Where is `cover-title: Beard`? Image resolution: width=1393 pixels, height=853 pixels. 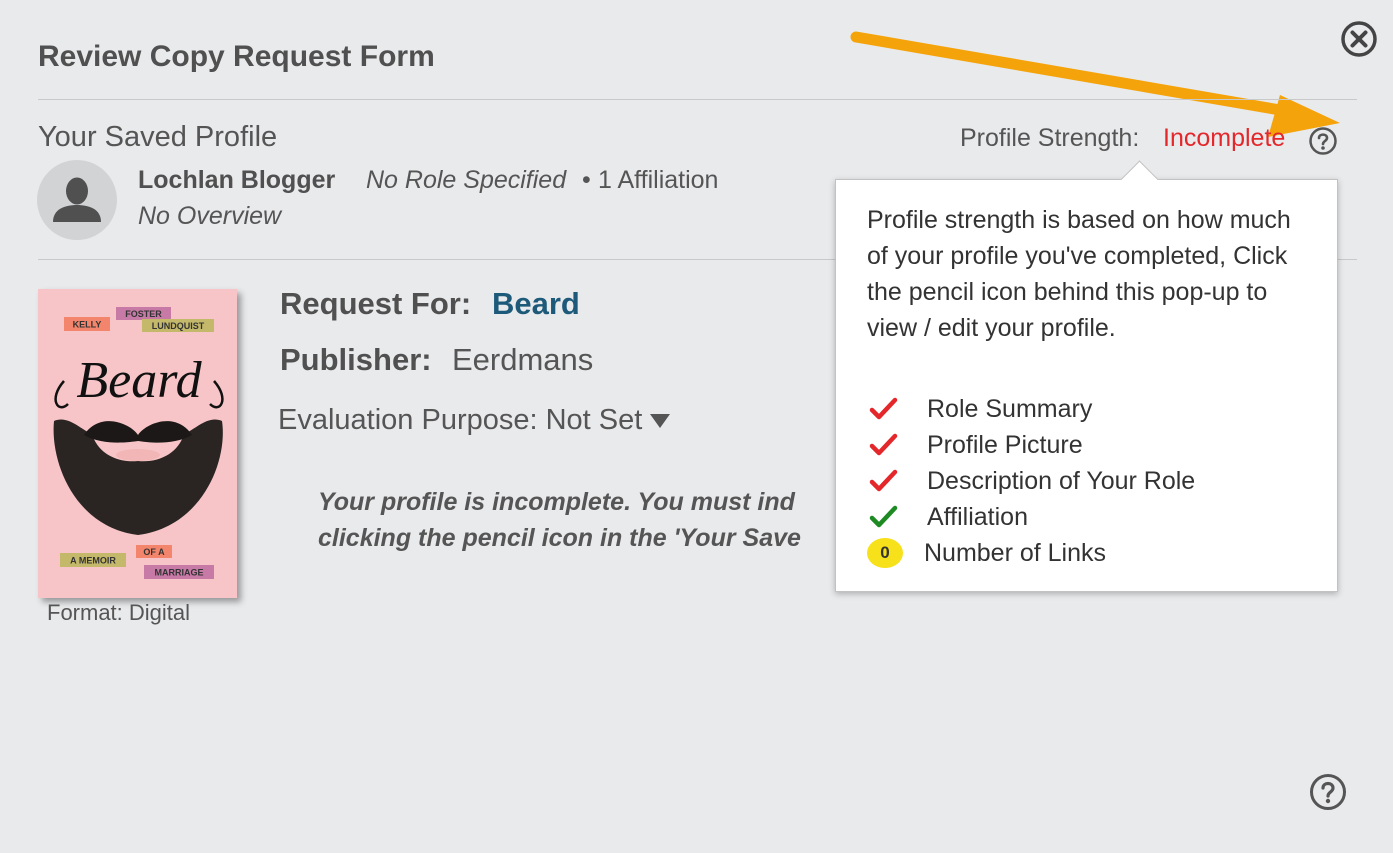
cover-title: Beard is located at coordinates (139, 380).